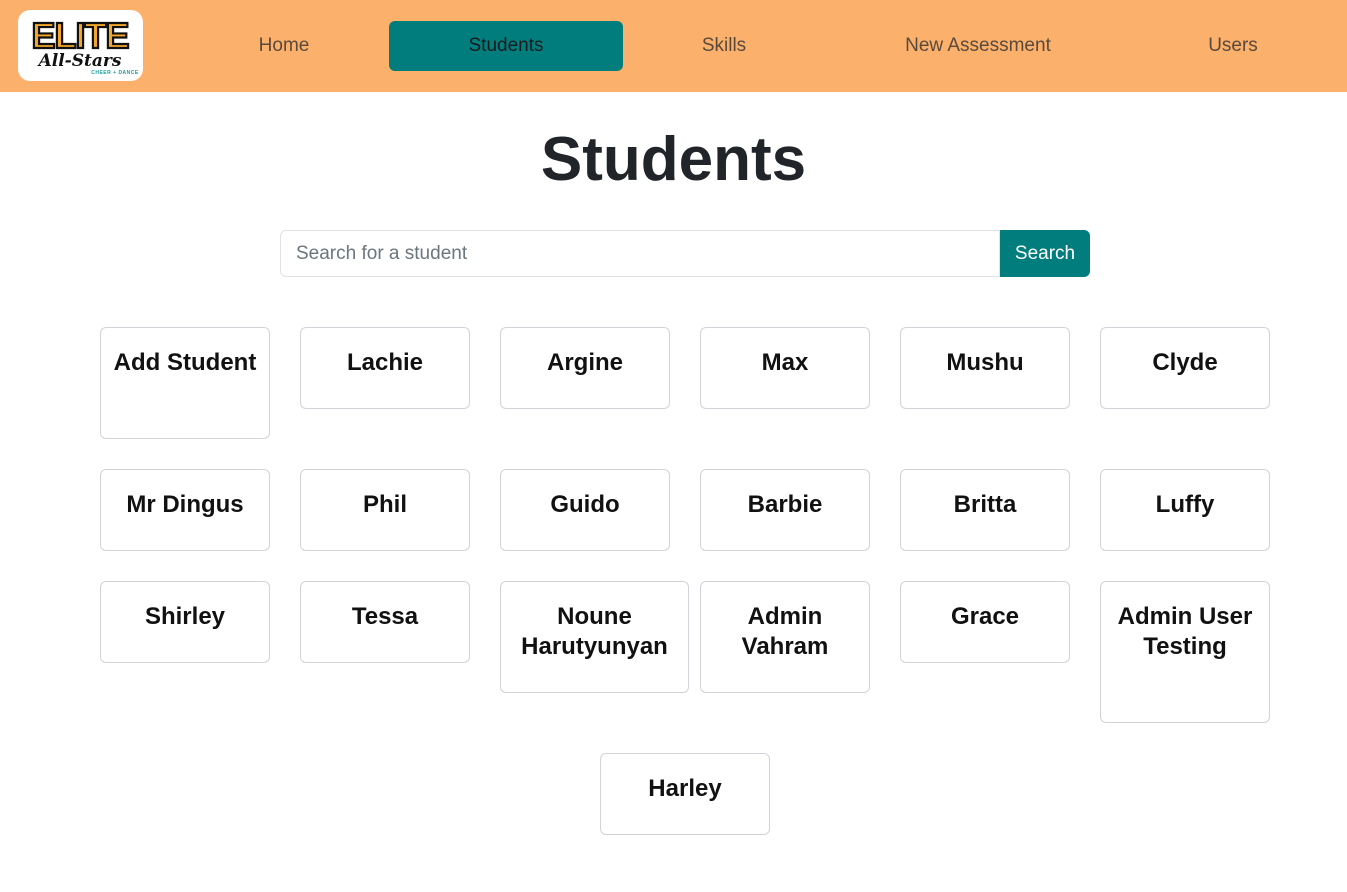 Image resolution: width=1347 pixels, height=892 pixels. What do you see at coordinates (1185, 510) in the screenshot?
I see `student-card: Luffy` at bounding box center [1185, 510].